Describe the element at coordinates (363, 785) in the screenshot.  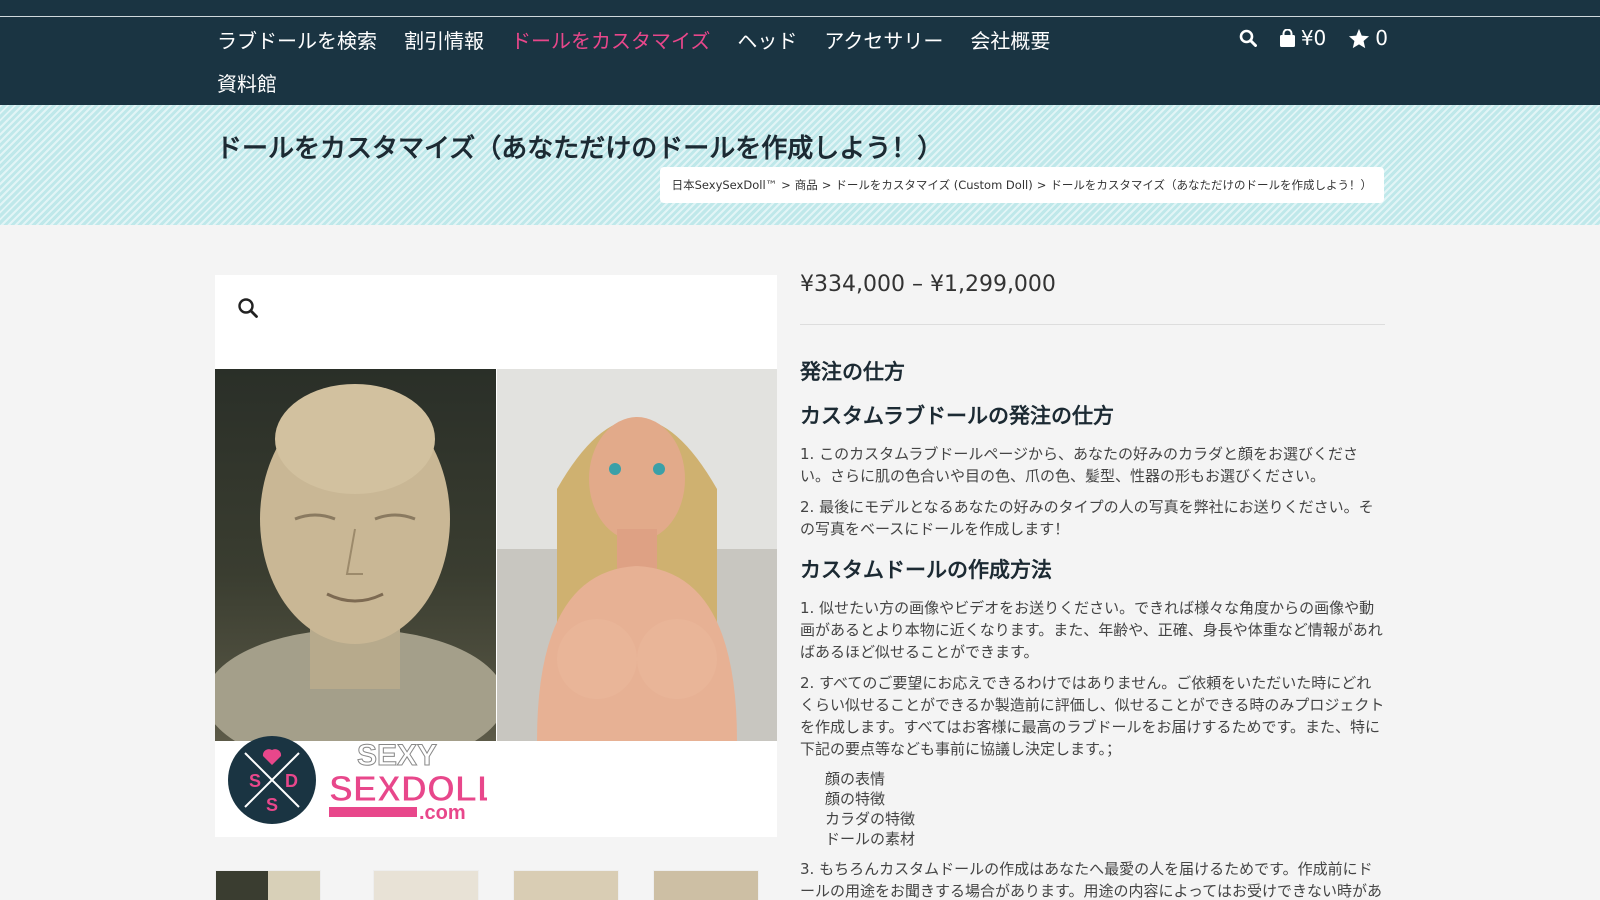
I see `brand-logo: S D S SEXY SEXDOLL .com` at that location.